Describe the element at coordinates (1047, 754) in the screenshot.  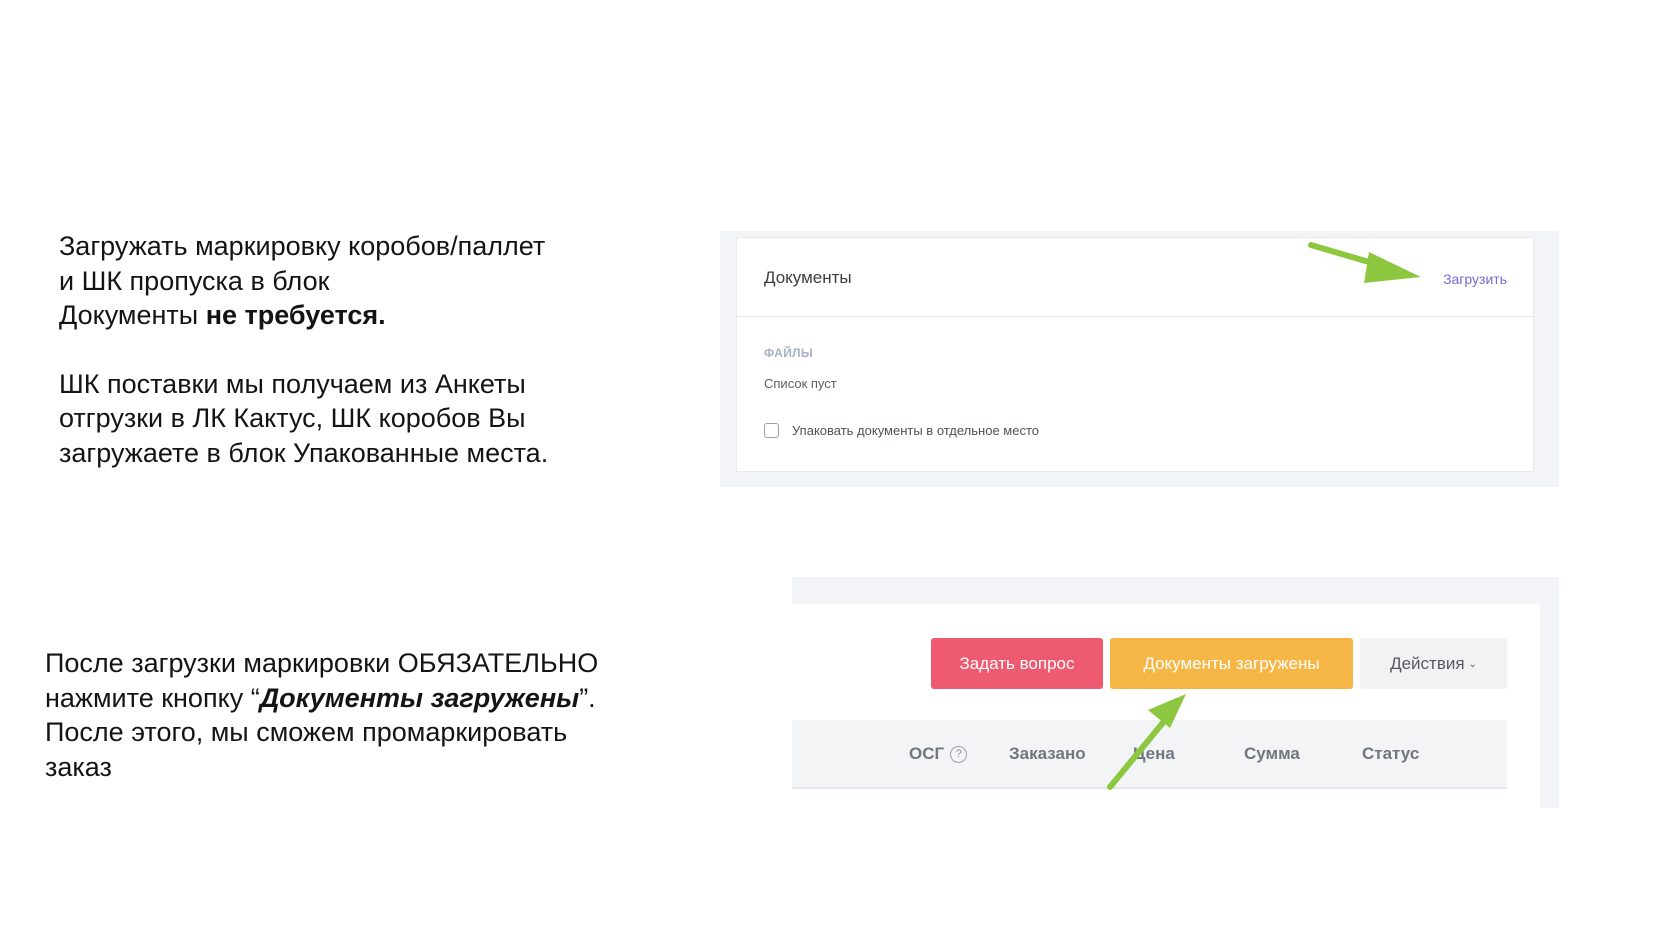
I see `column-header-ordered: Заказано` at that location.